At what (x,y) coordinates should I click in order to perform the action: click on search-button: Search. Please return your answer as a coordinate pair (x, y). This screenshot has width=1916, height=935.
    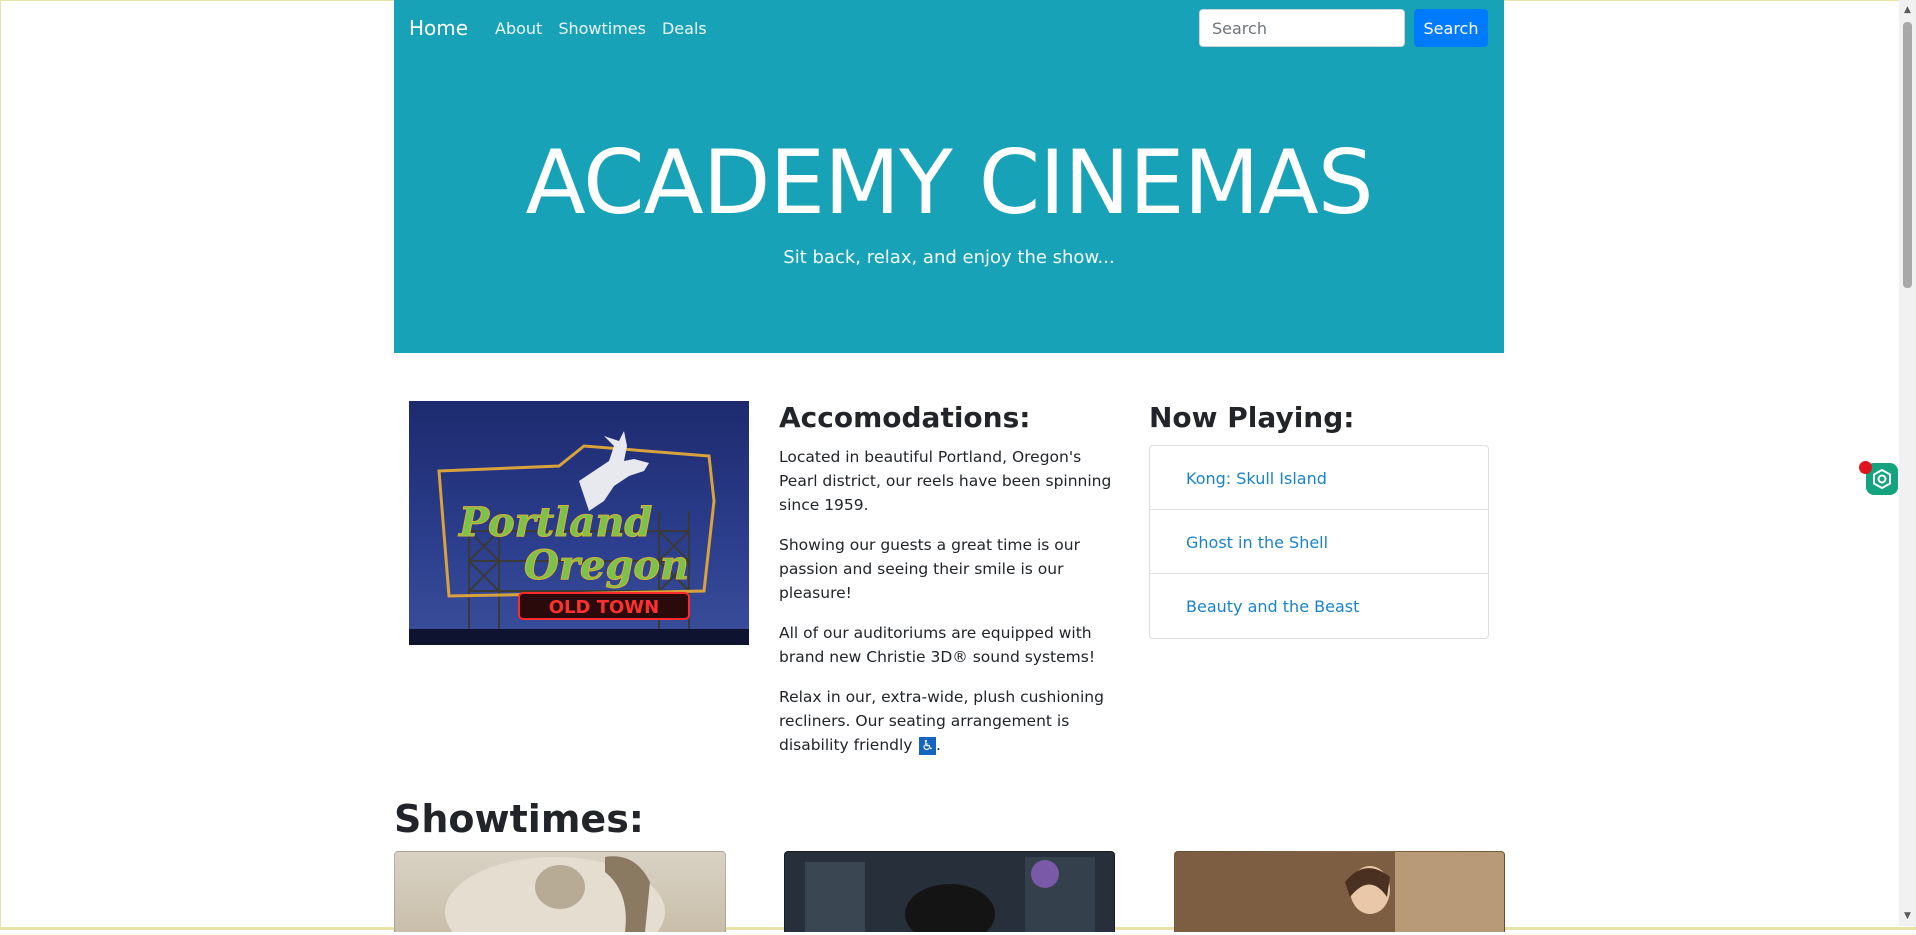
    Looking at the image, I should click on (1451, 28).